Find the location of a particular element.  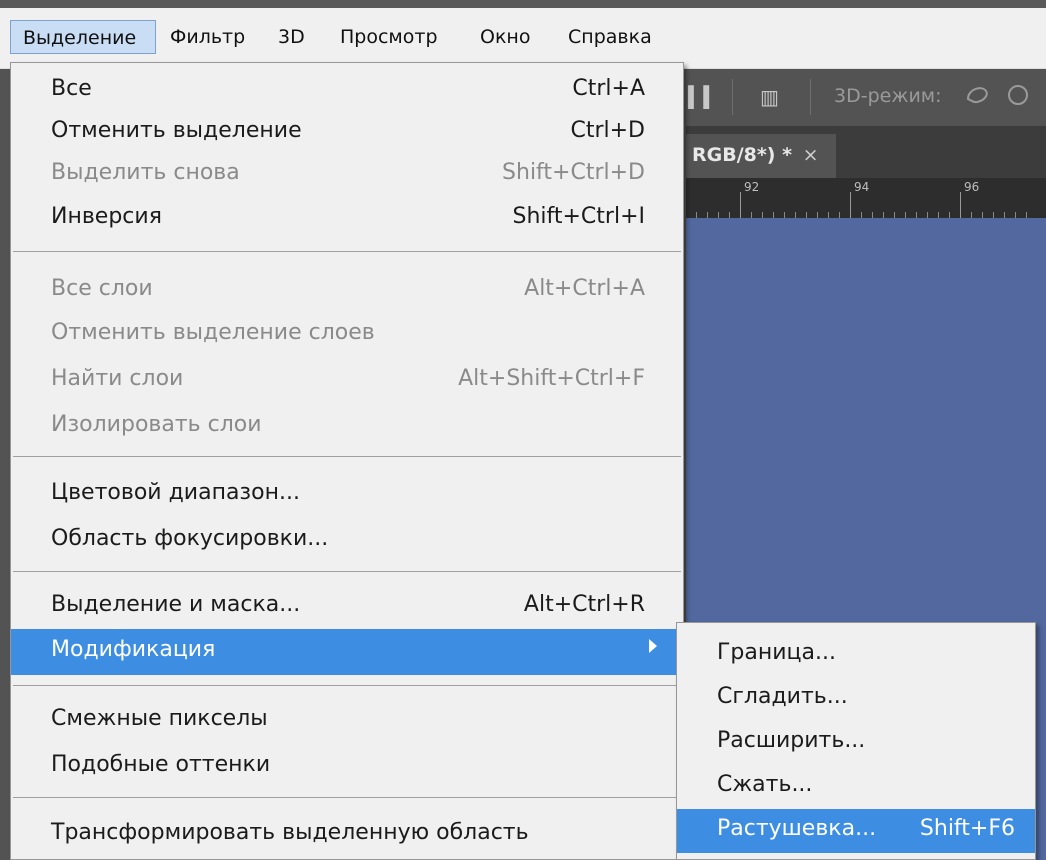

menu-item-select-and-mask: Выделение и маска... Alt+Ctrl+R is located at coordinates (347, 607).